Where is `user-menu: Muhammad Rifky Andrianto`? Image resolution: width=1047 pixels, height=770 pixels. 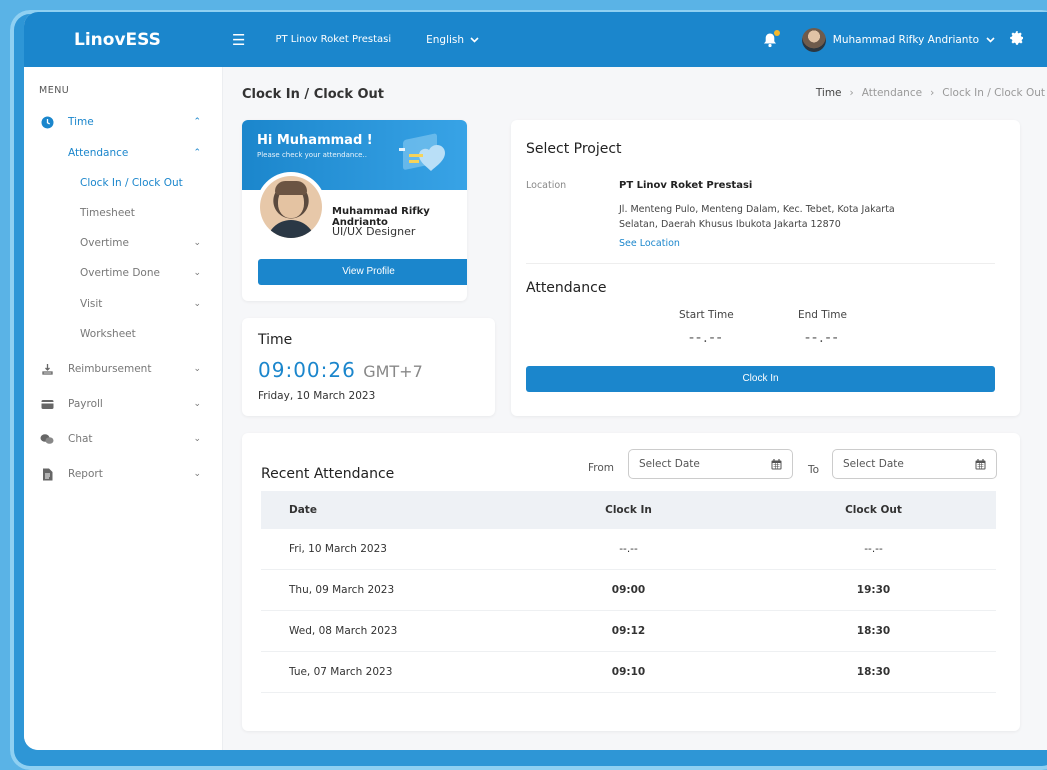
user-menu: Muhammad Rifky Andrianto is located at coordinates (898, 39).